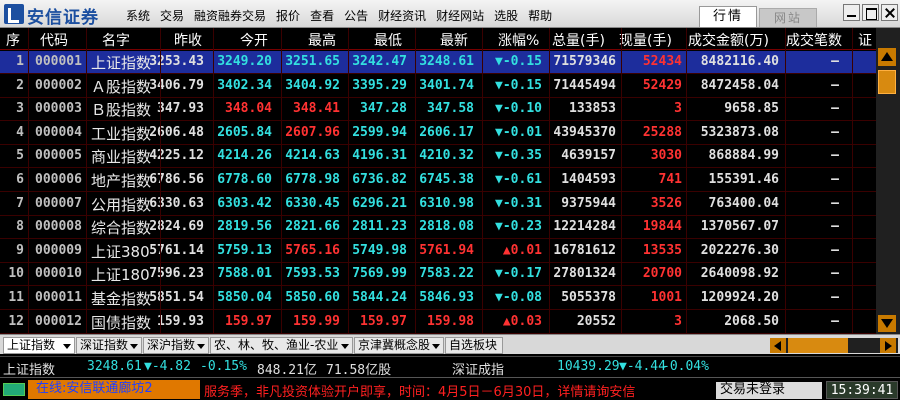 The width and height of the screenshot is (900, 400). Describe the element at coordinates (778, 345) in the screenshot. I see `scroll-left-icon` at that location.